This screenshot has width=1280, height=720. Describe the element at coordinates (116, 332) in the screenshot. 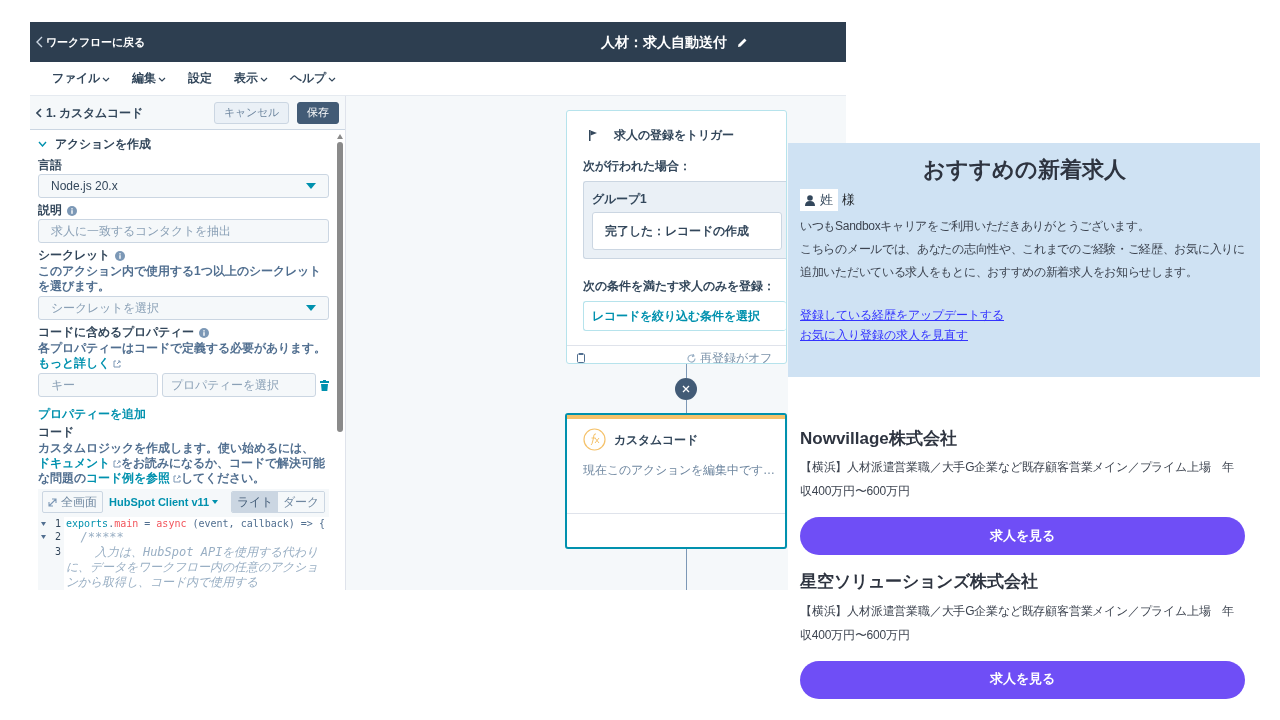

I see `field-label: コードに含めるプロパティー` at that location.